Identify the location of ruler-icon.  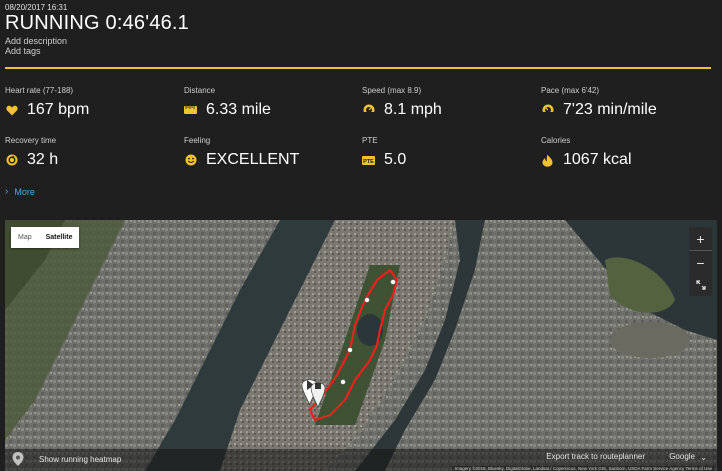
(190, 110).